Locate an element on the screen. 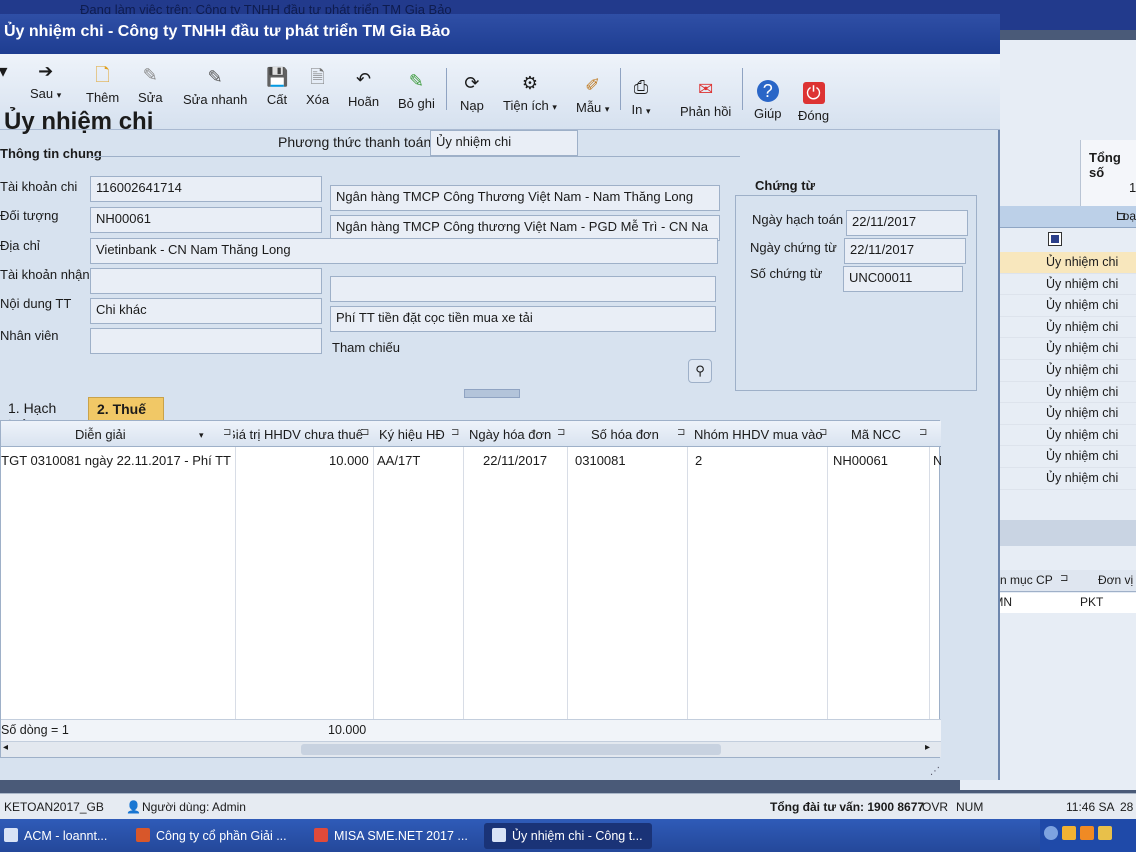  col-invoice-no: Số hóa đơn is located at coordinates (625, 434).